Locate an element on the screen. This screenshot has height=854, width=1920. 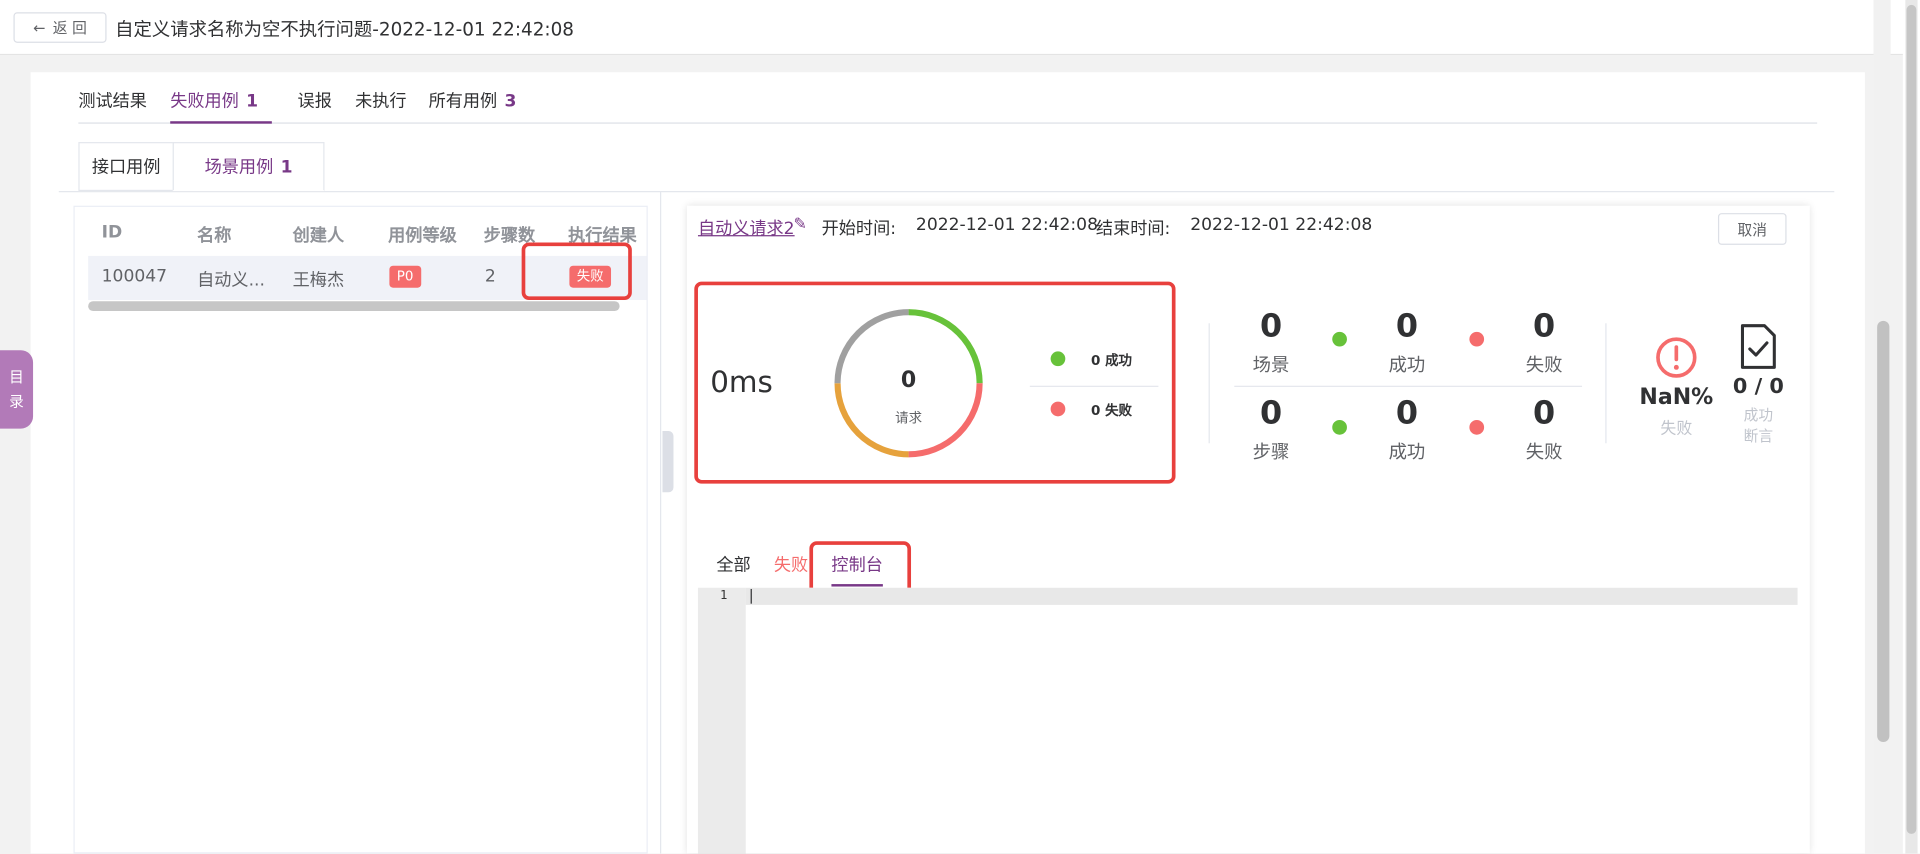
tab-label: 误报 is located at coordinates (314, 101).